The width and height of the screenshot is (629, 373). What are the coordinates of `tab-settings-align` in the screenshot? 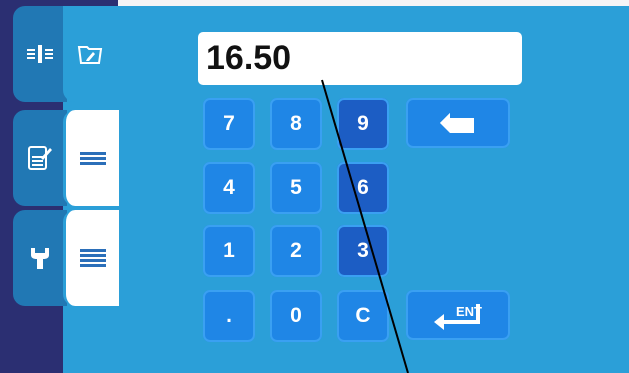 It's located at (40, 54).